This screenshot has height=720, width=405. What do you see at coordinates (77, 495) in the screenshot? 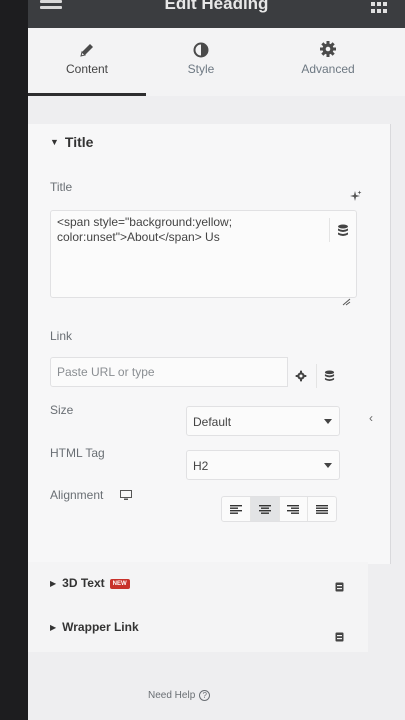
I see `alignment-field-label: Alignment` at bounding box center [77, 495].